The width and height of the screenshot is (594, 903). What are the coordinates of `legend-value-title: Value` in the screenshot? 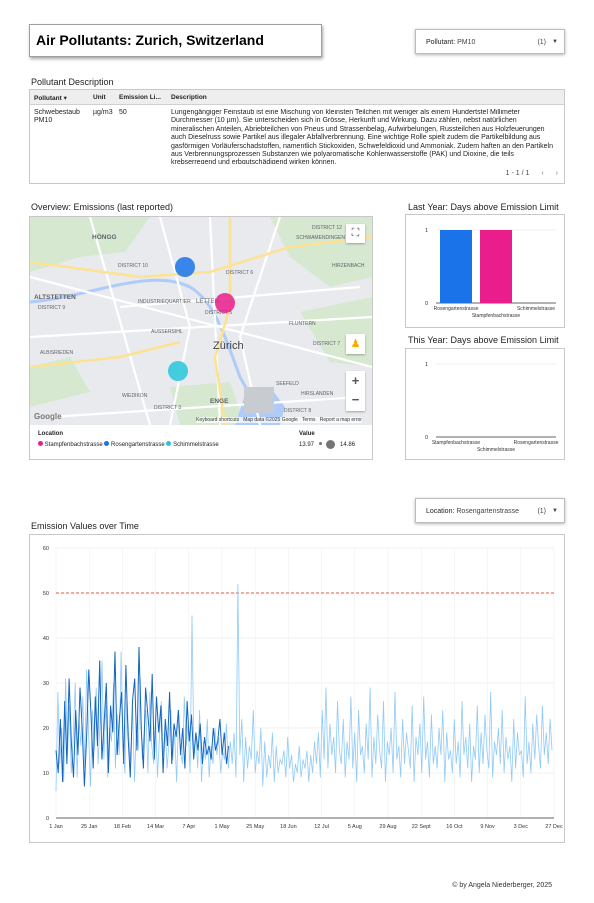 It's located at (307, 434).